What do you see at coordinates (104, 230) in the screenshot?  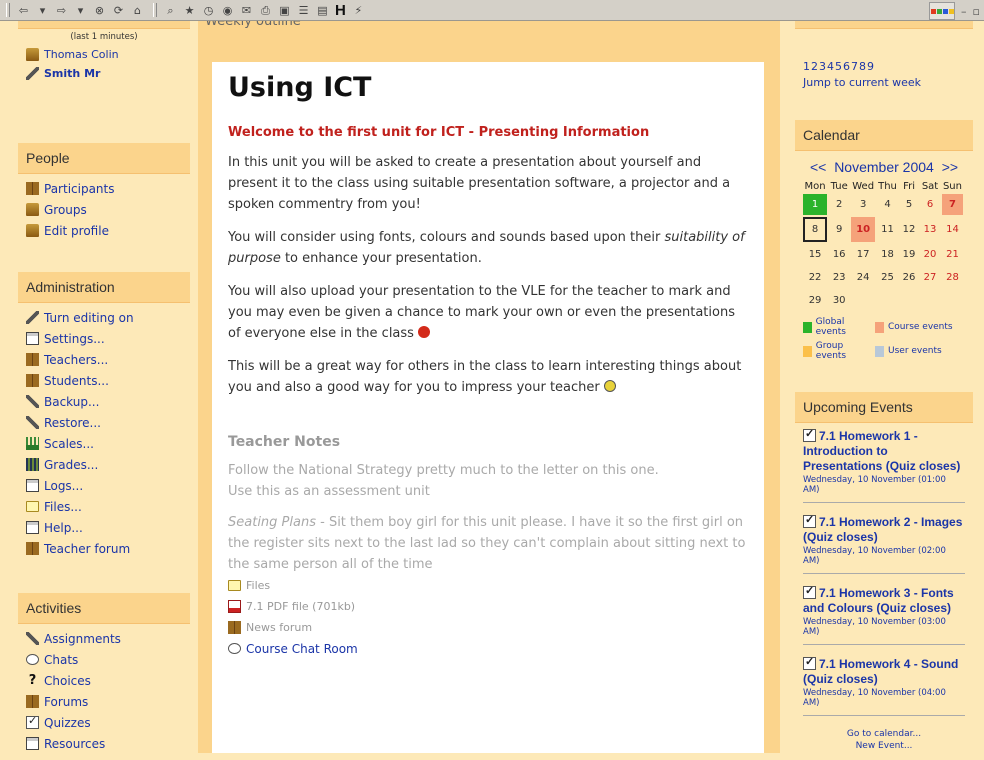 I see `edit-profile-link: Edit profile` at bounding box center [104, 230].